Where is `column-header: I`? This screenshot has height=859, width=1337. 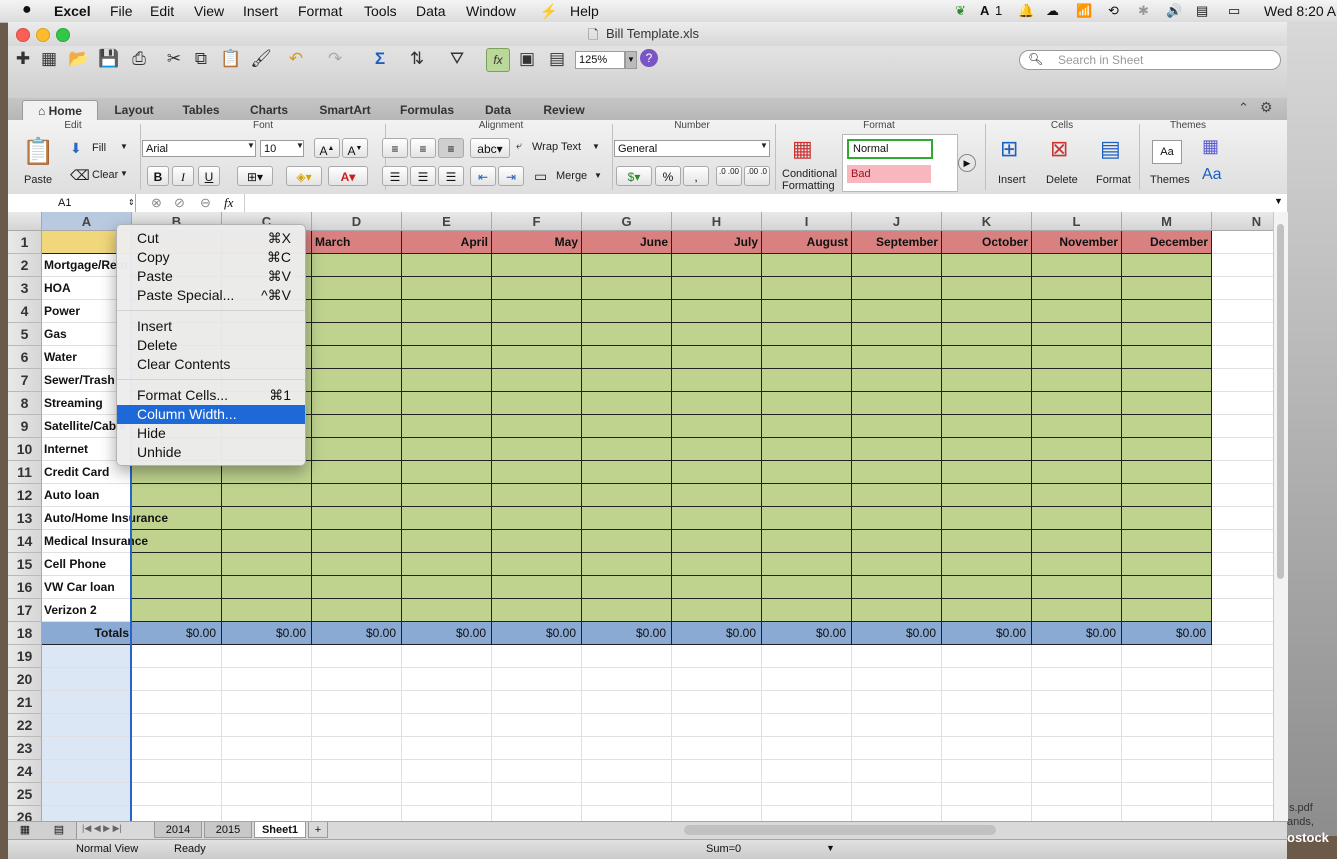 column-header: I is located at coordinates (807, 221).